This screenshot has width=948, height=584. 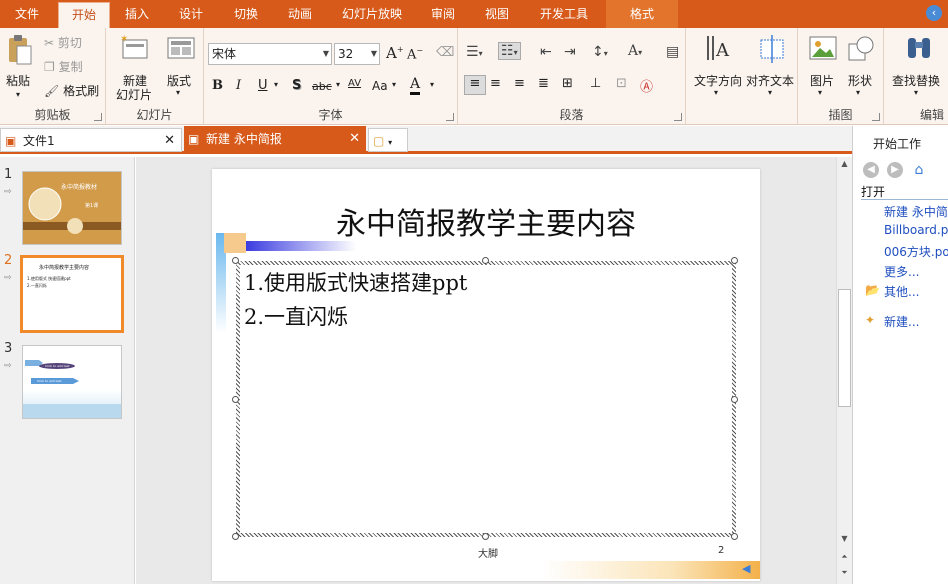 What do you see at coordinates (235, 260) in the screenshot?
I see `resize-handle-top-left` at bounding box center [235, 260].